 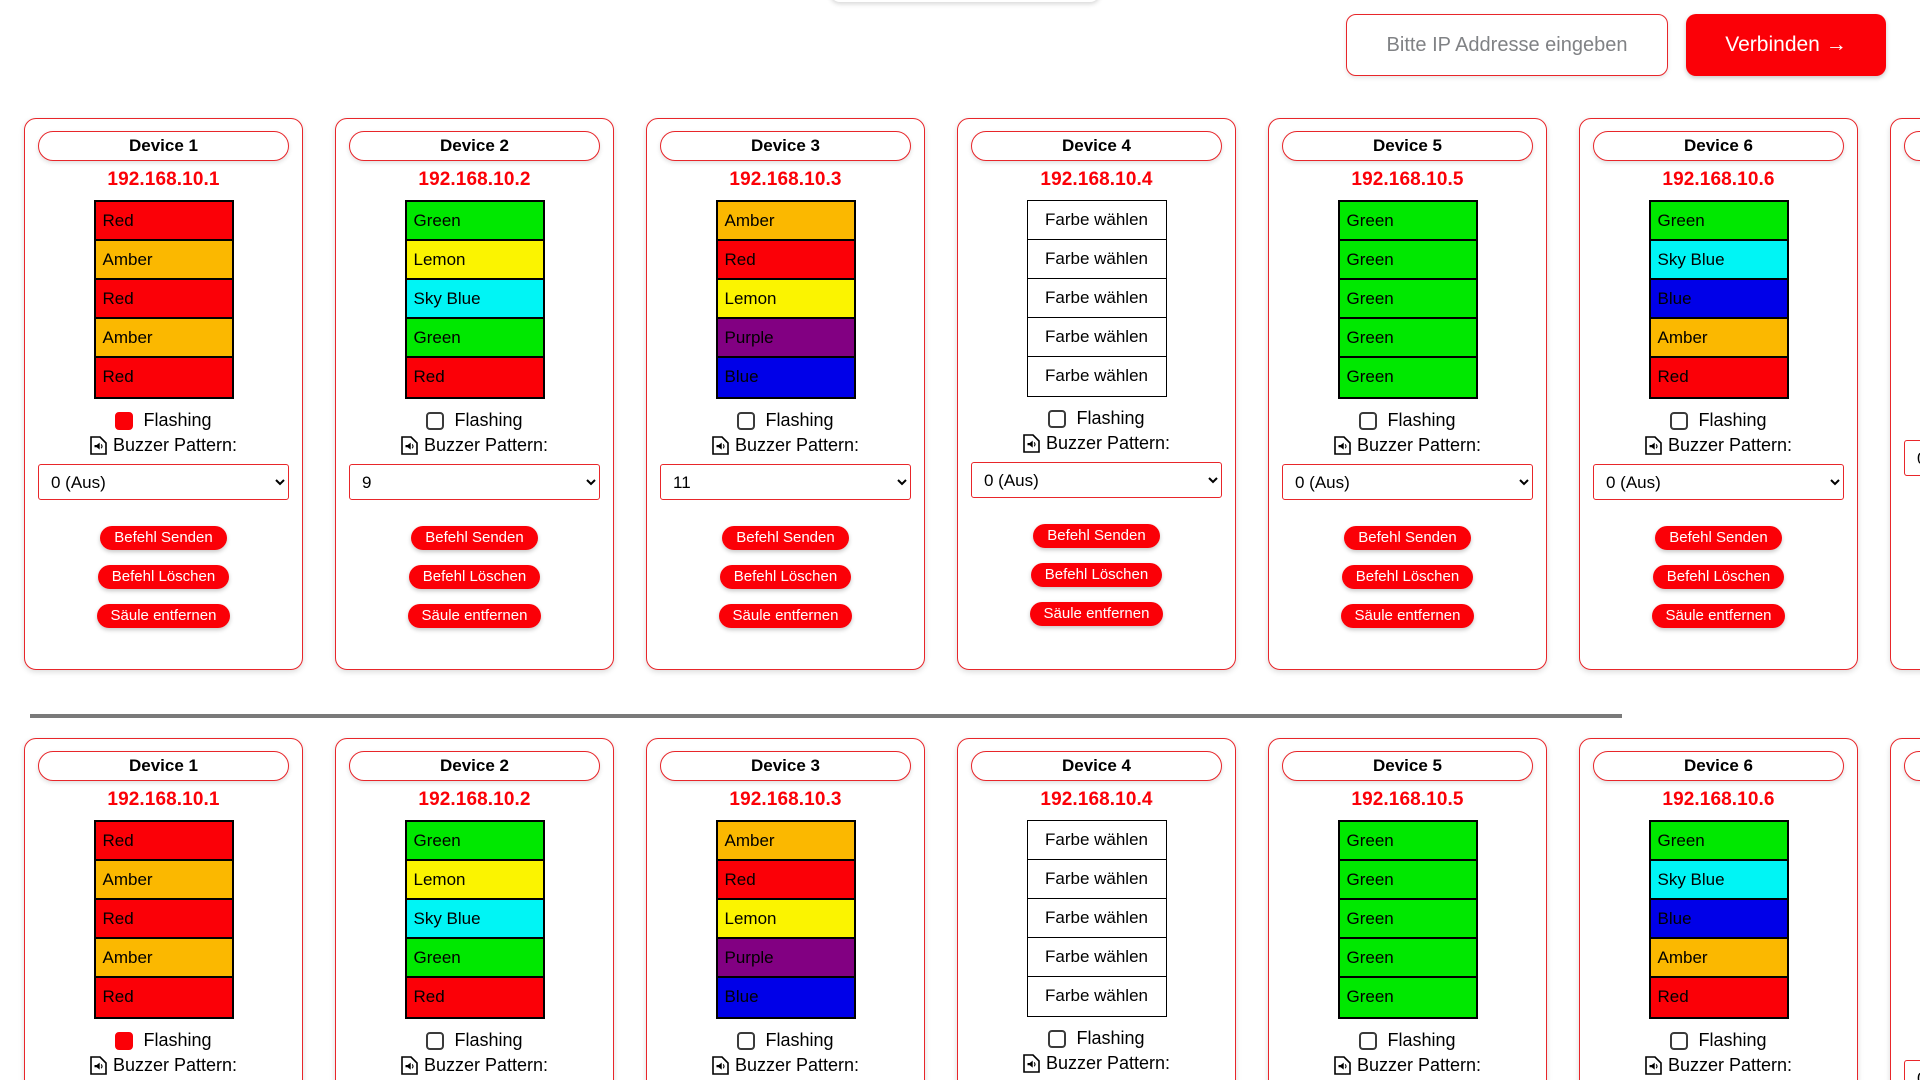 I want to click on stack-segment-3: Blue, so click(x=1718, y=299).